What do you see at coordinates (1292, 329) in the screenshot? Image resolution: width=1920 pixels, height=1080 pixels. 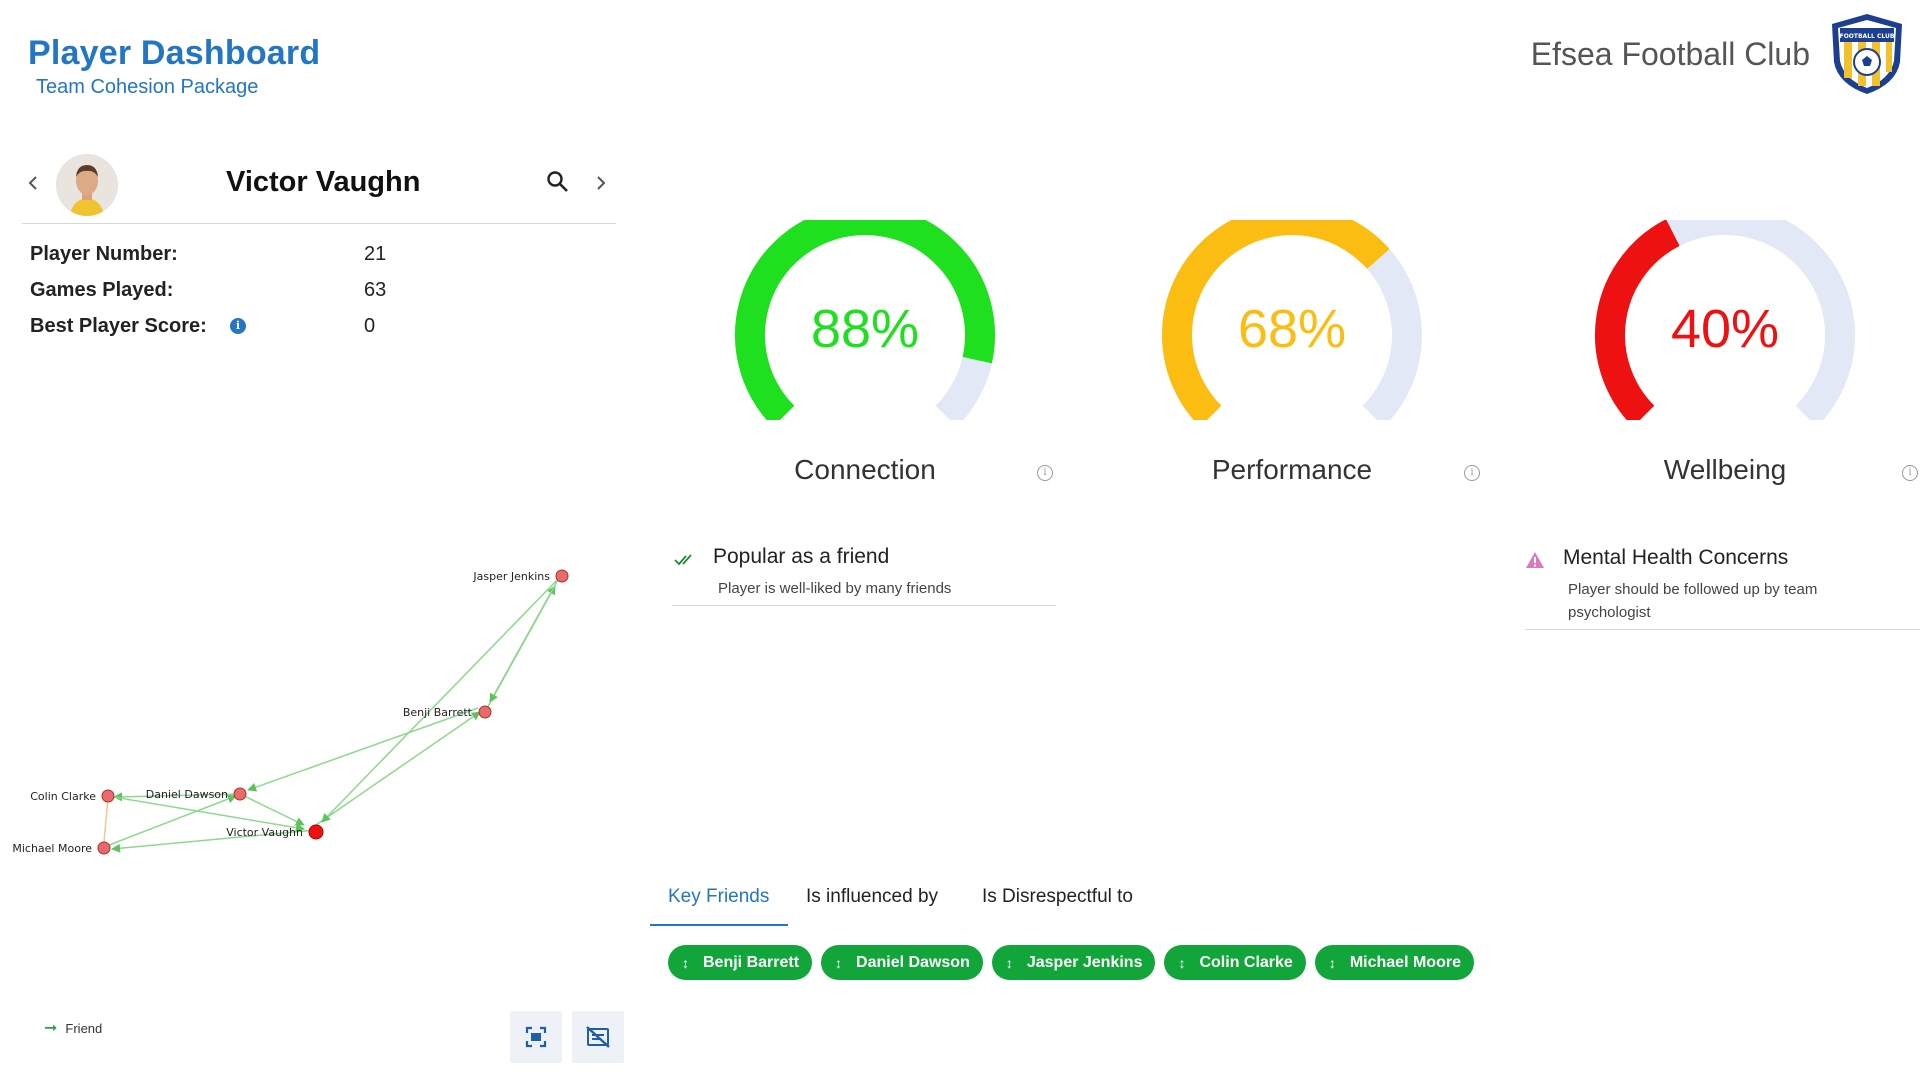 I see `gauge-value: 68%` at bounding box center [1292, 329].